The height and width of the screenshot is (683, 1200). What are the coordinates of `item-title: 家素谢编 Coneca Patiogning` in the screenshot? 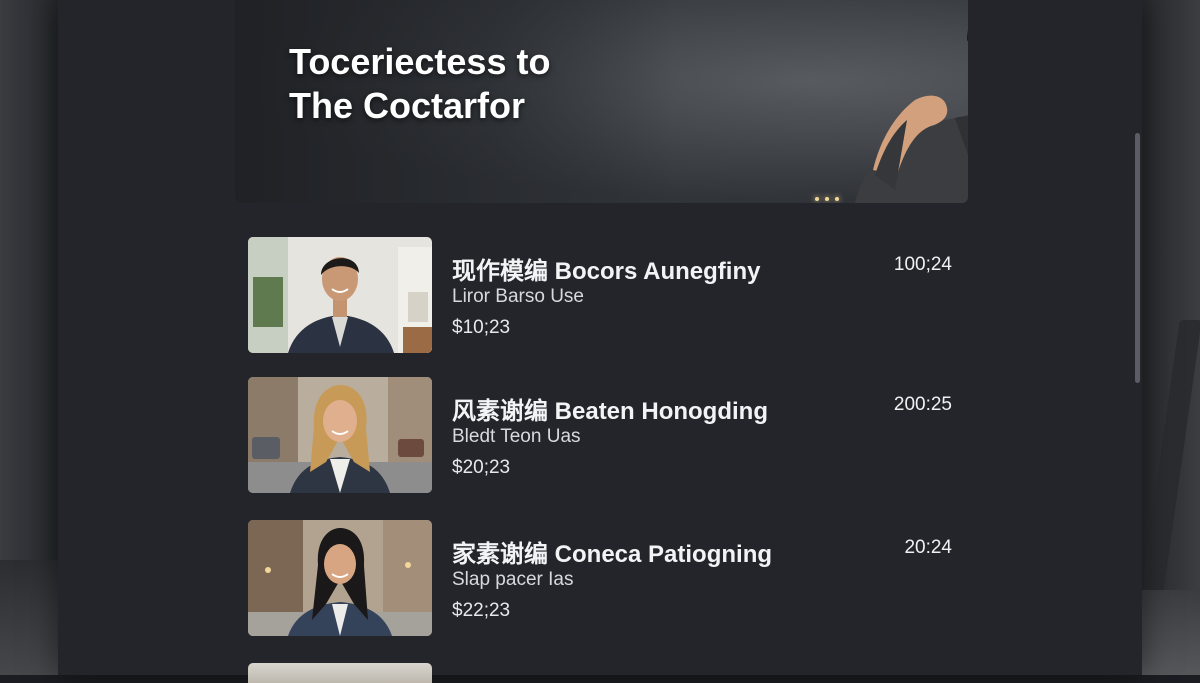 It's located at (612, 554).